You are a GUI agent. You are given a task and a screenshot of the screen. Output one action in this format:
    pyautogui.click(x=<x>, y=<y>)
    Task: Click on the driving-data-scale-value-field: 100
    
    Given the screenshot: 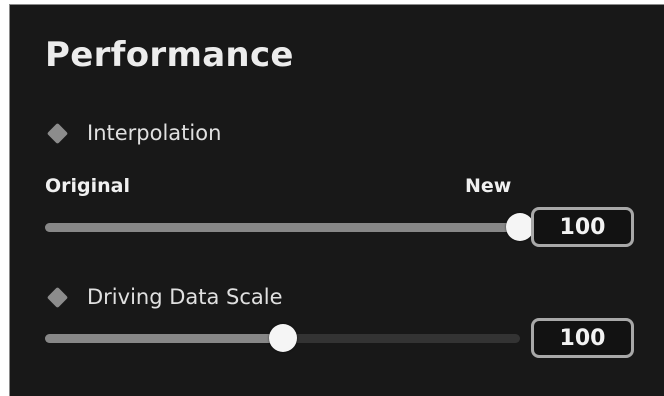 What is the action you would take?
    pyautogui.click(x=582, y=338)
    